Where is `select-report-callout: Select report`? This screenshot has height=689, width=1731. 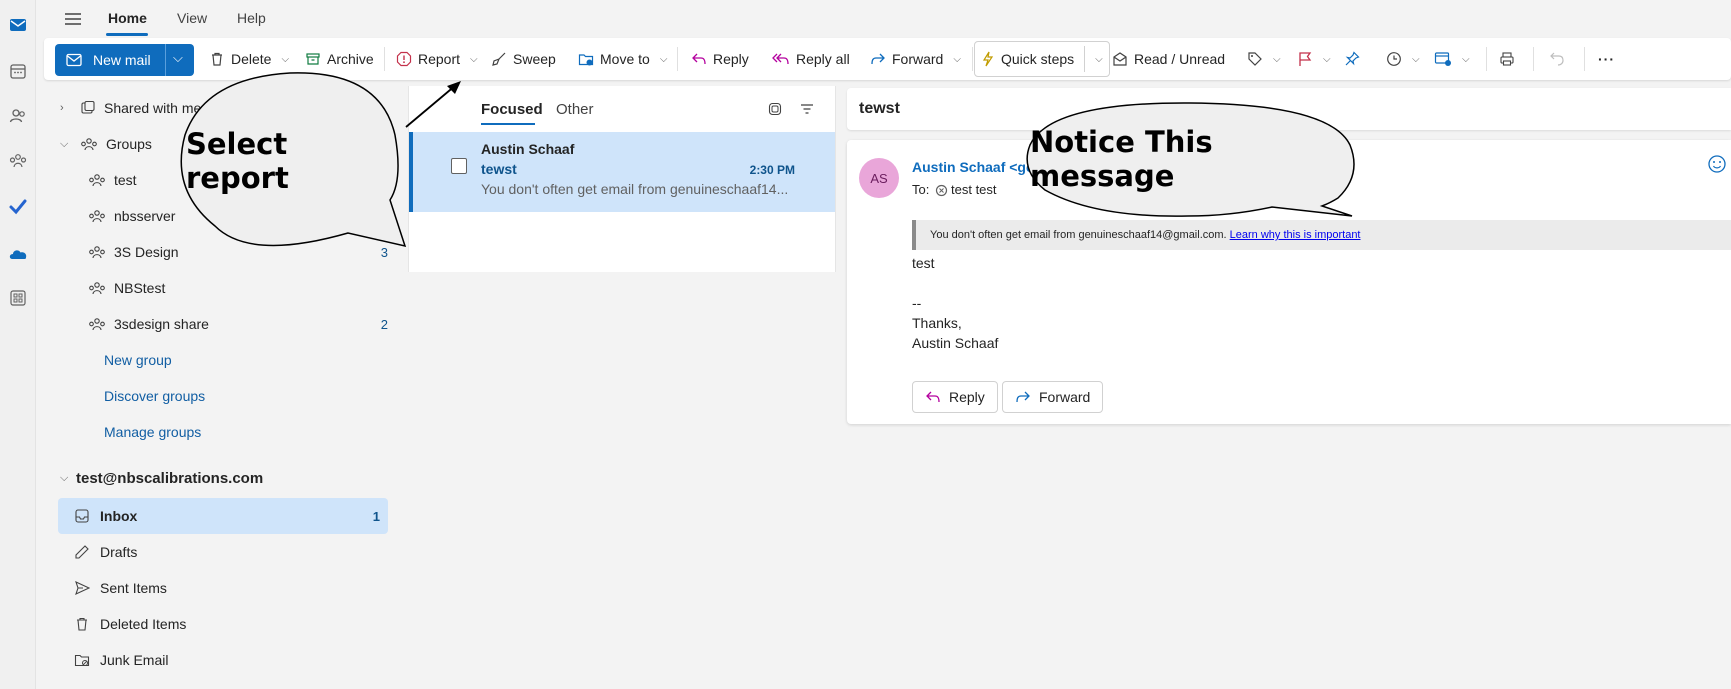
select-report-callout: Select report is located at coordinates (237, 161).